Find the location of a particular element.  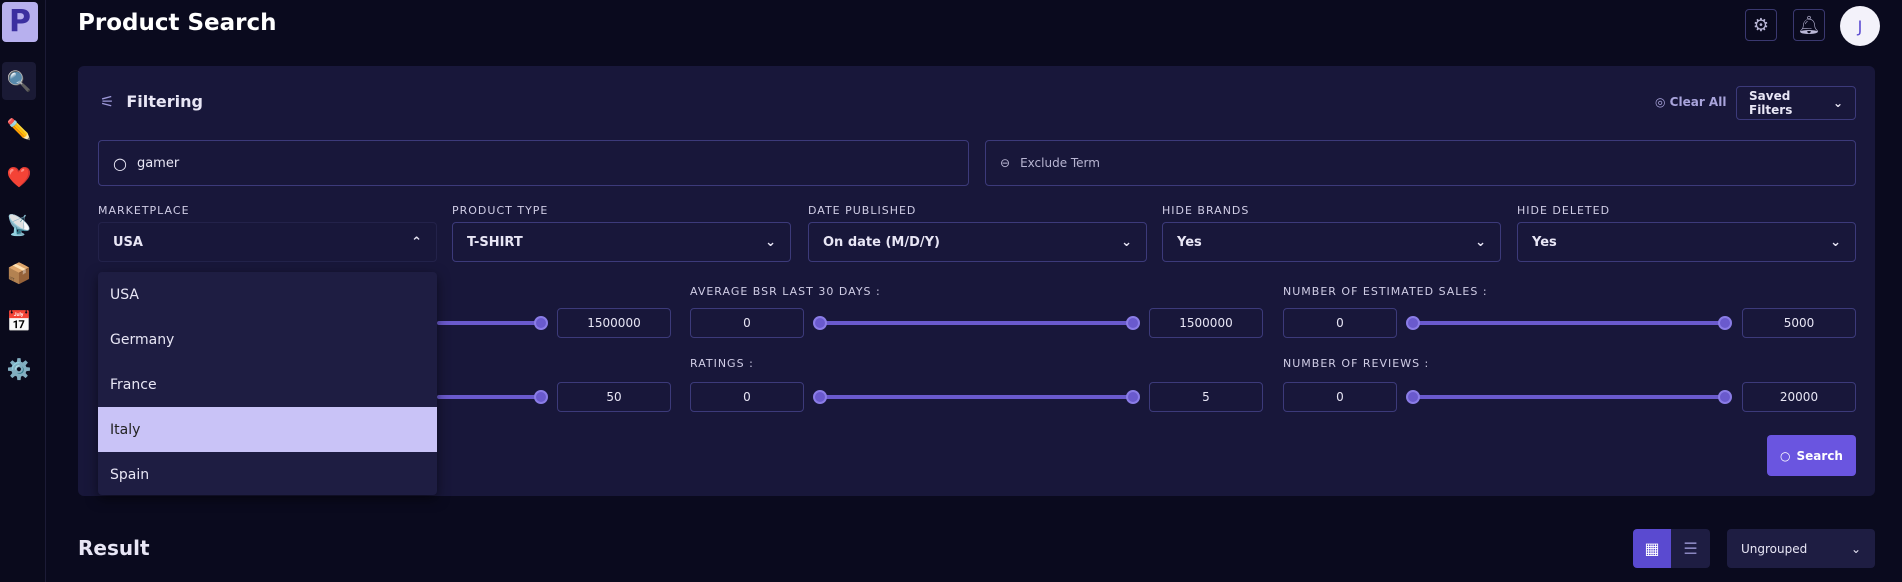

list-icon: ☰ is located at coordinates (1690, 548).